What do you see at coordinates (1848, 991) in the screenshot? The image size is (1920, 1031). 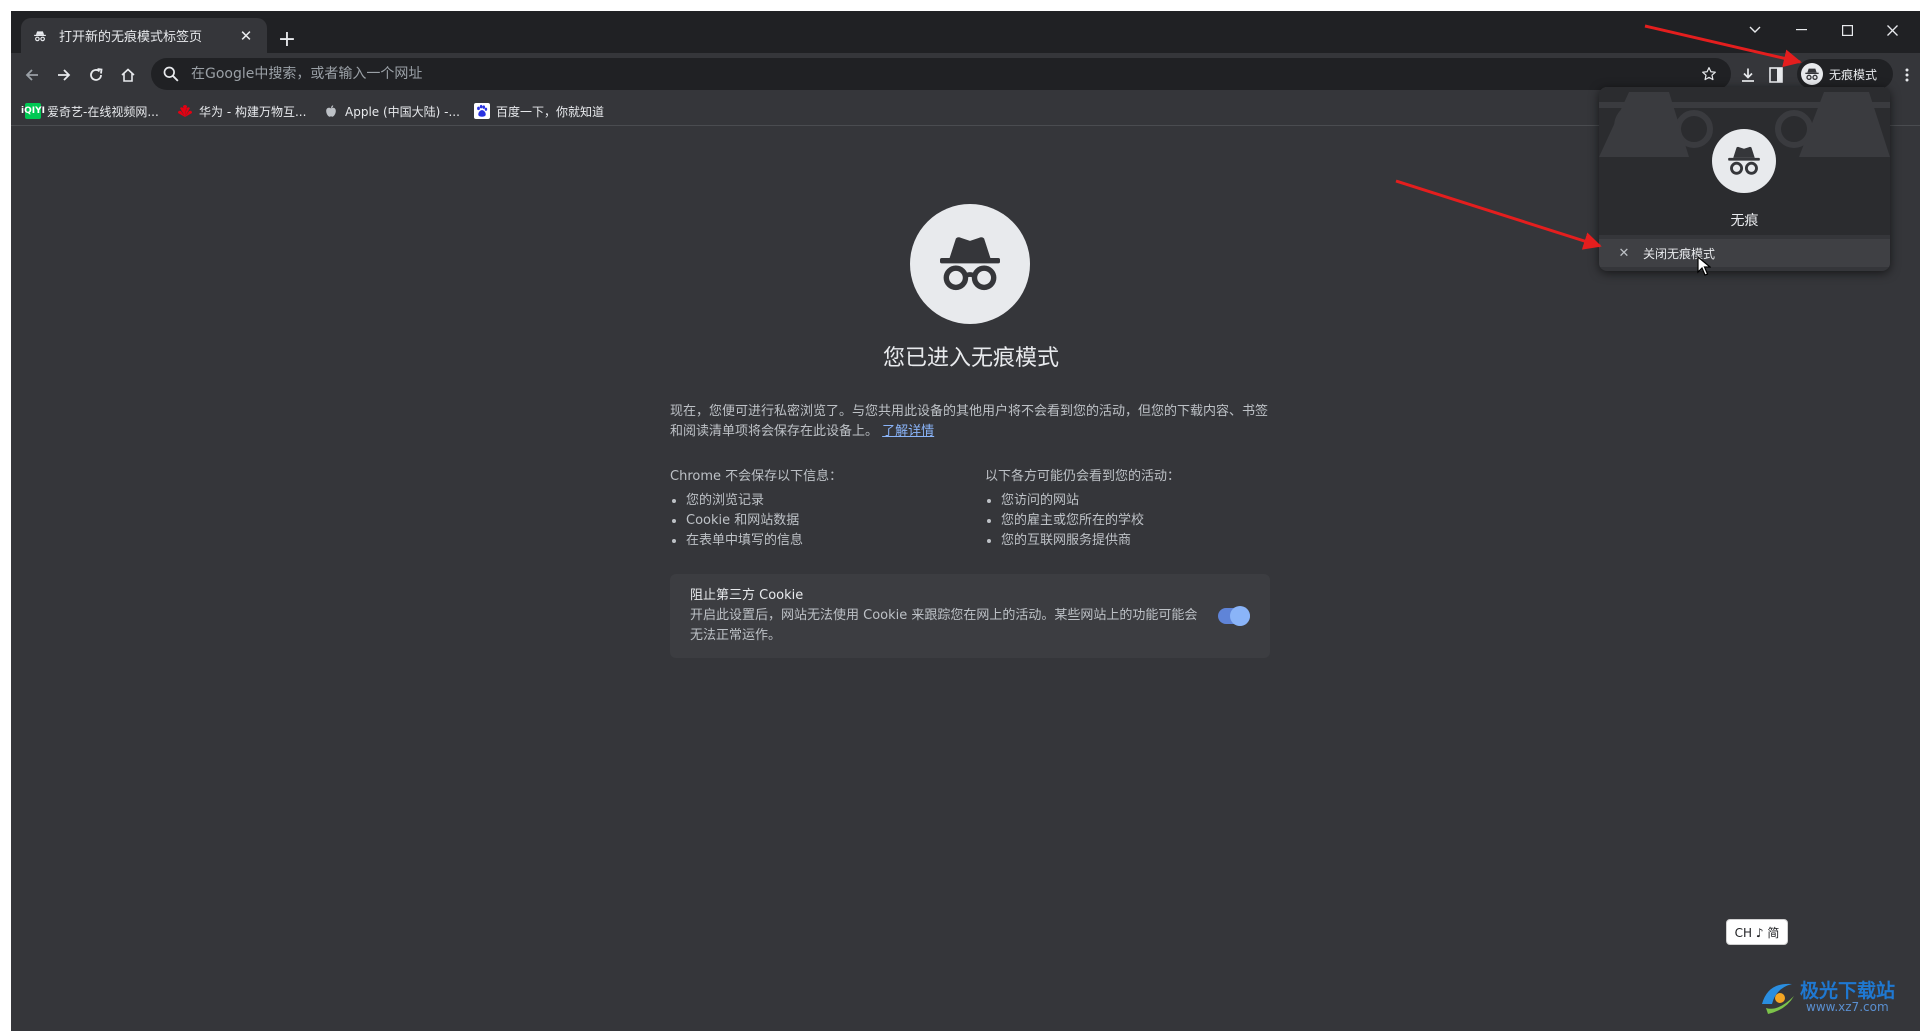 I see `watermark-title: 极光下载站` at bounding box center [1848, 991].